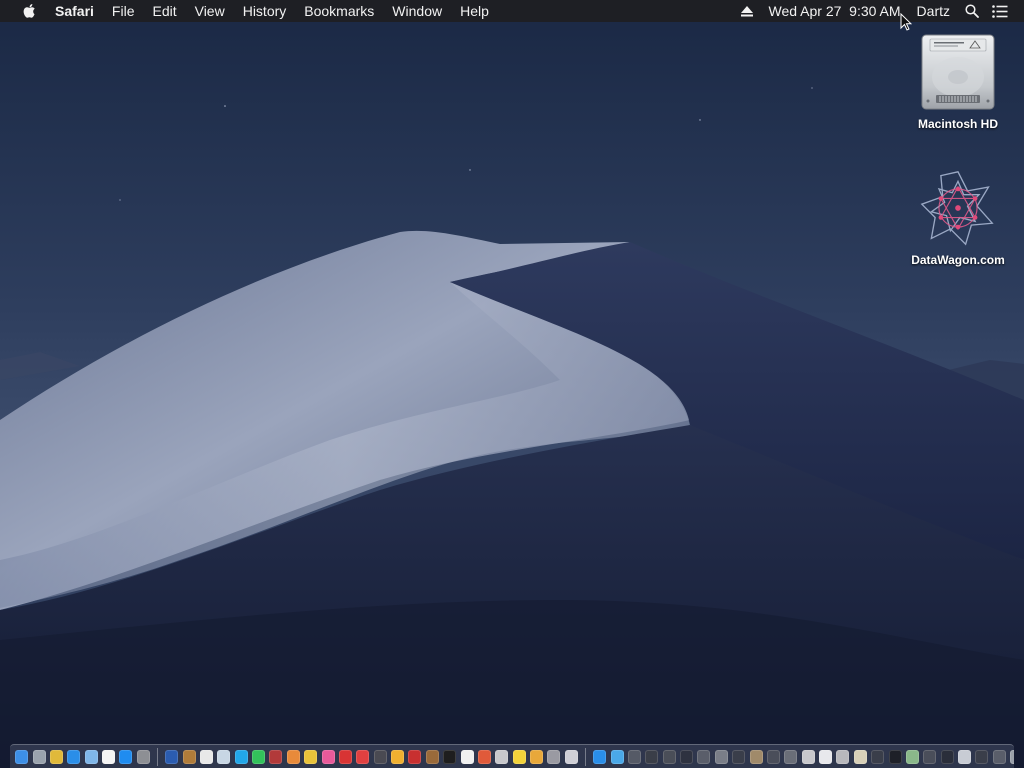 The height and width of the screenshot is (768, 1024). What do you see at coordinates (432, 756) in the screenshot?
I see `dock-brown-box-icon` at bounding box center [432, 756].